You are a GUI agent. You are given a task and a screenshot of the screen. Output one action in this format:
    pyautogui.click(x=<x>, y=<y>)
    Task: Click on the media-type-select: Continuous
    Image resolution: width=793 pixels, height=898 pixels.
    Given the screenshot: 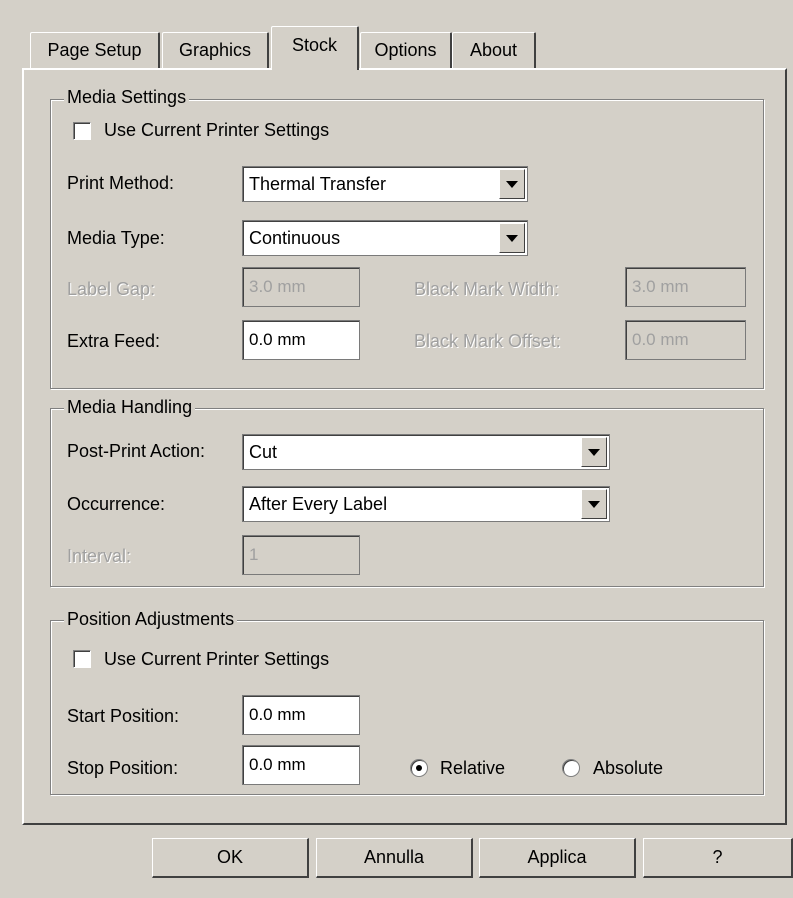 What is the action you would take?
    pyautogui.click(x=385, y=238)
    